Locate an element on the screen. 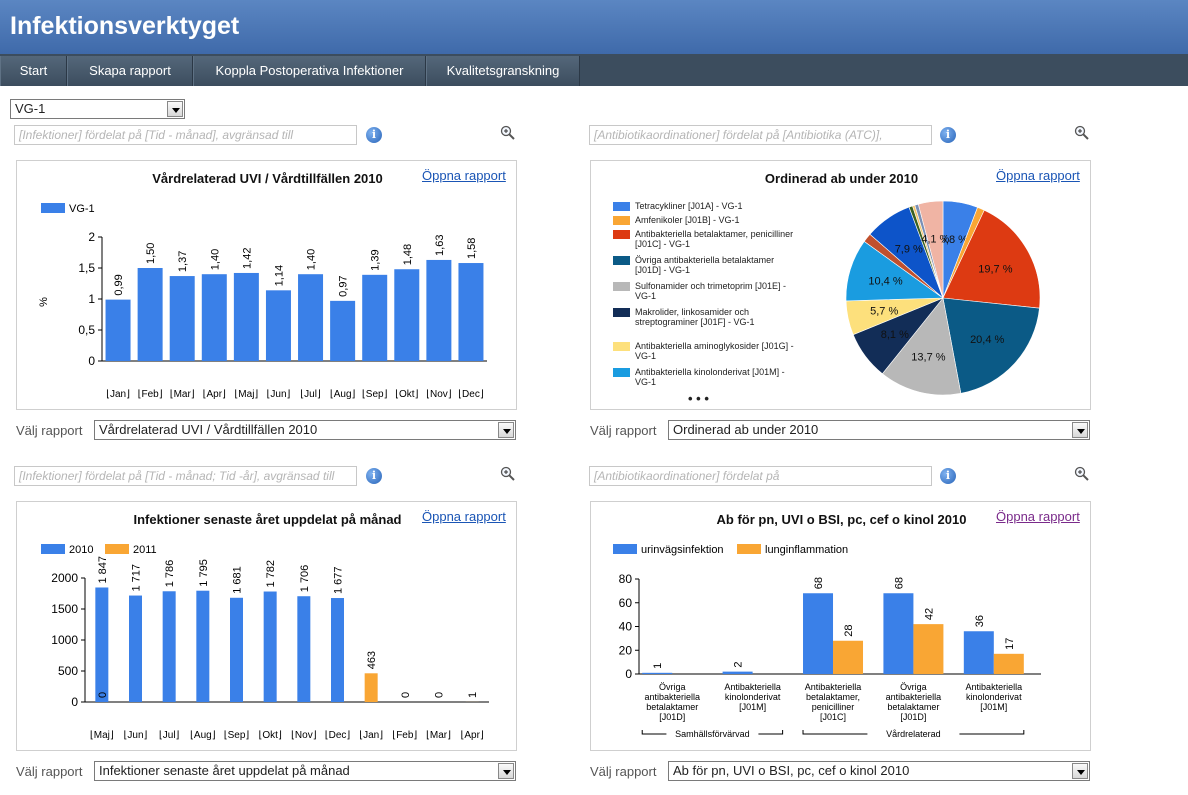 This screenshot has height=795, width=1188. data-label: 1 717 is located at coordinates (137, 578).